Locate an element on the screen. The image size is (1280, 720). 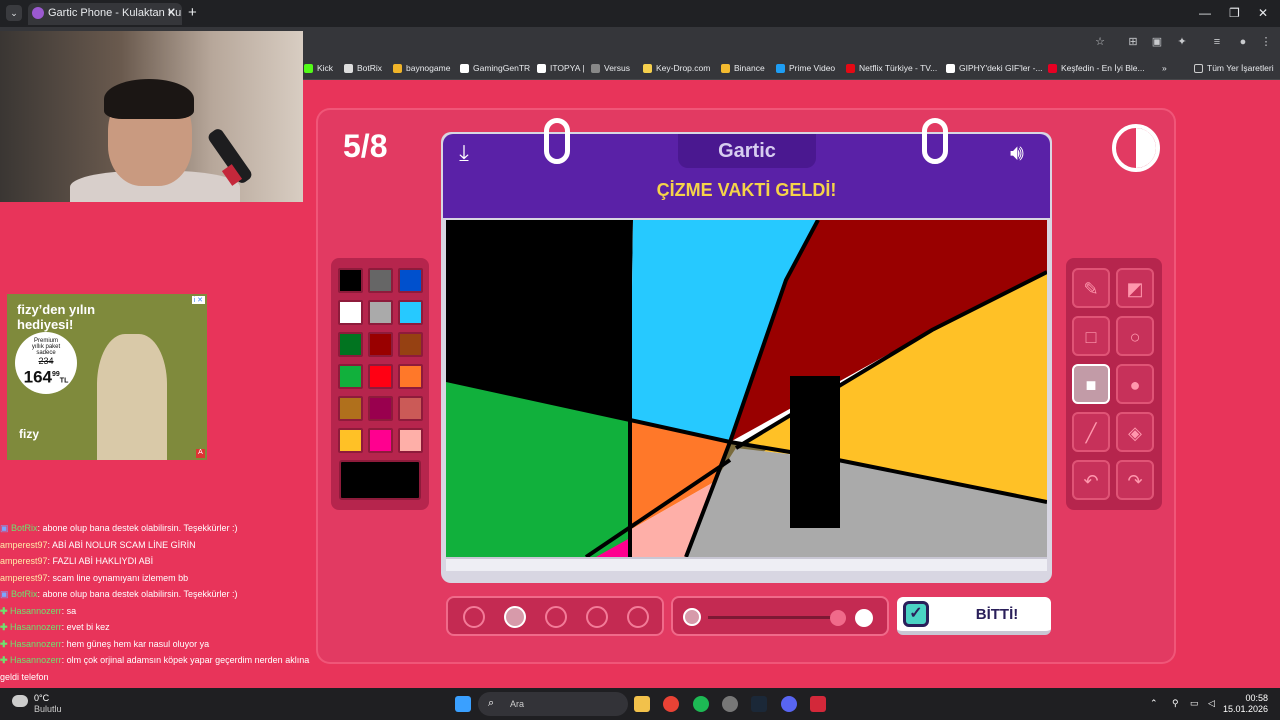
weather-temp: 0°C is located at coordinates (41, 698).